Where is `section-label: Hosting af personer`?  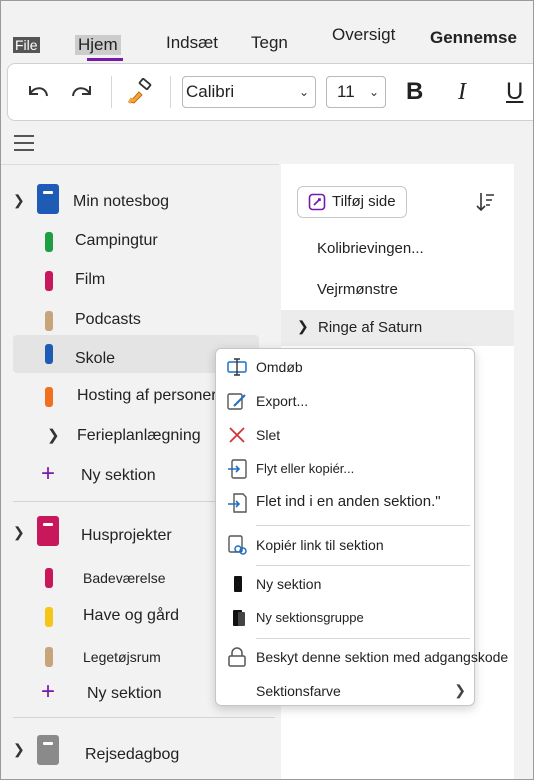 section-label: Hosting af personer is located at coordinates (147, 395).